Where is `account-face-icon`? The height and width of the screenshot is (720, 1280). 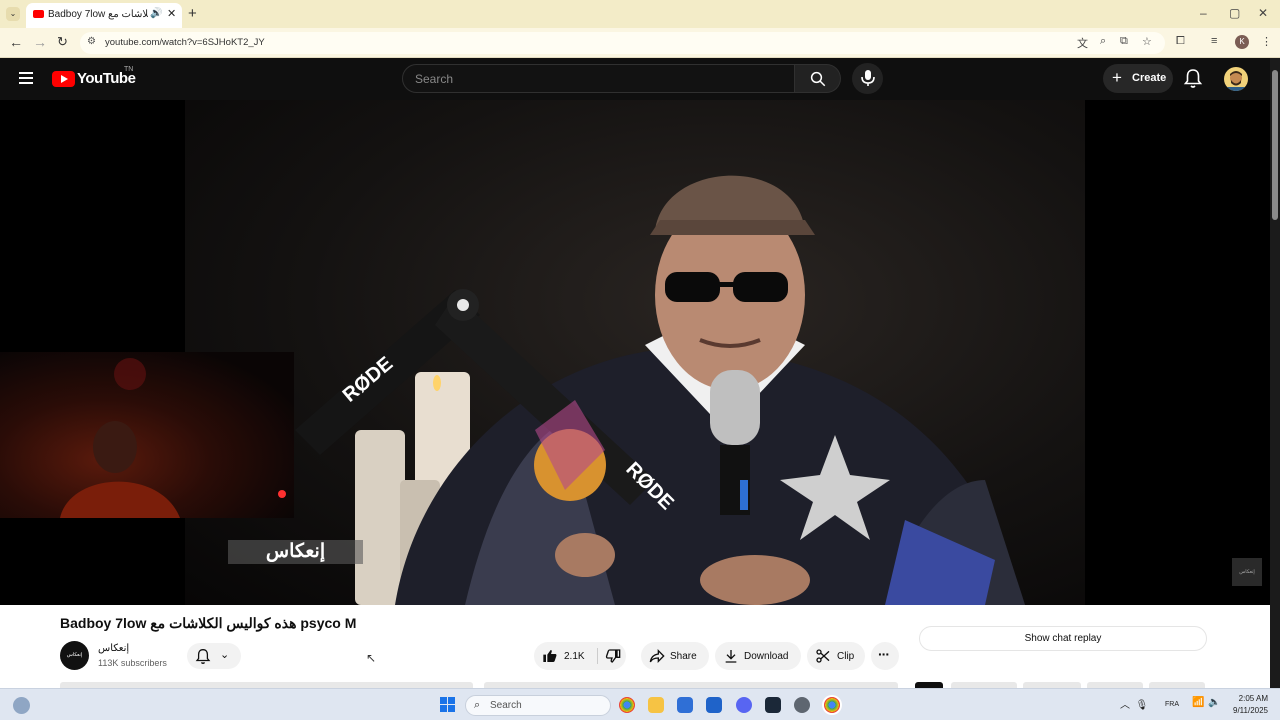
account-face-icon is located at coordinates (1236, 81).